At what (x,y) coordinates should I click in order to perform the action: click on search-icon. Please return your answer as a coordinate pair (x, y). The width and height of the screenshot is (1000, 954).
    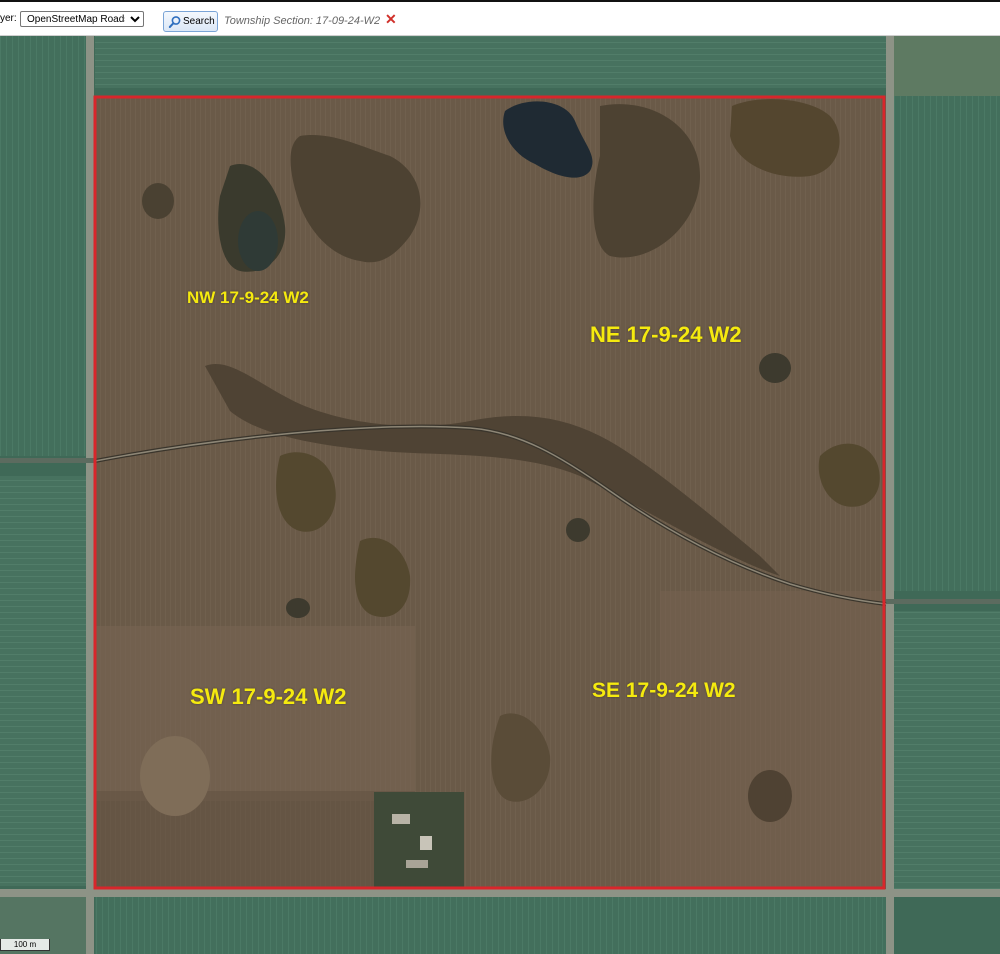
    Looking at the image, I should click on (174, 22).